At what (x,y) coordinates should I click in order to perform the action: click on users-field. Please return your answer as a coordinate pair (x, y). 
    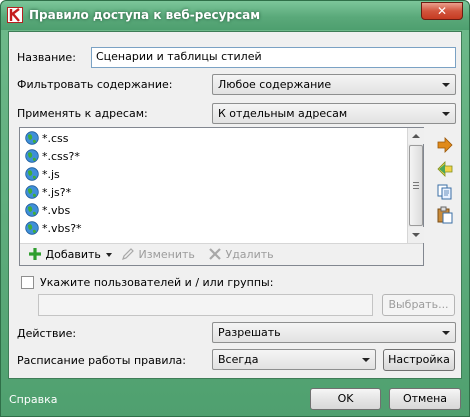
    Looking at the image, I should click on (205, 305).